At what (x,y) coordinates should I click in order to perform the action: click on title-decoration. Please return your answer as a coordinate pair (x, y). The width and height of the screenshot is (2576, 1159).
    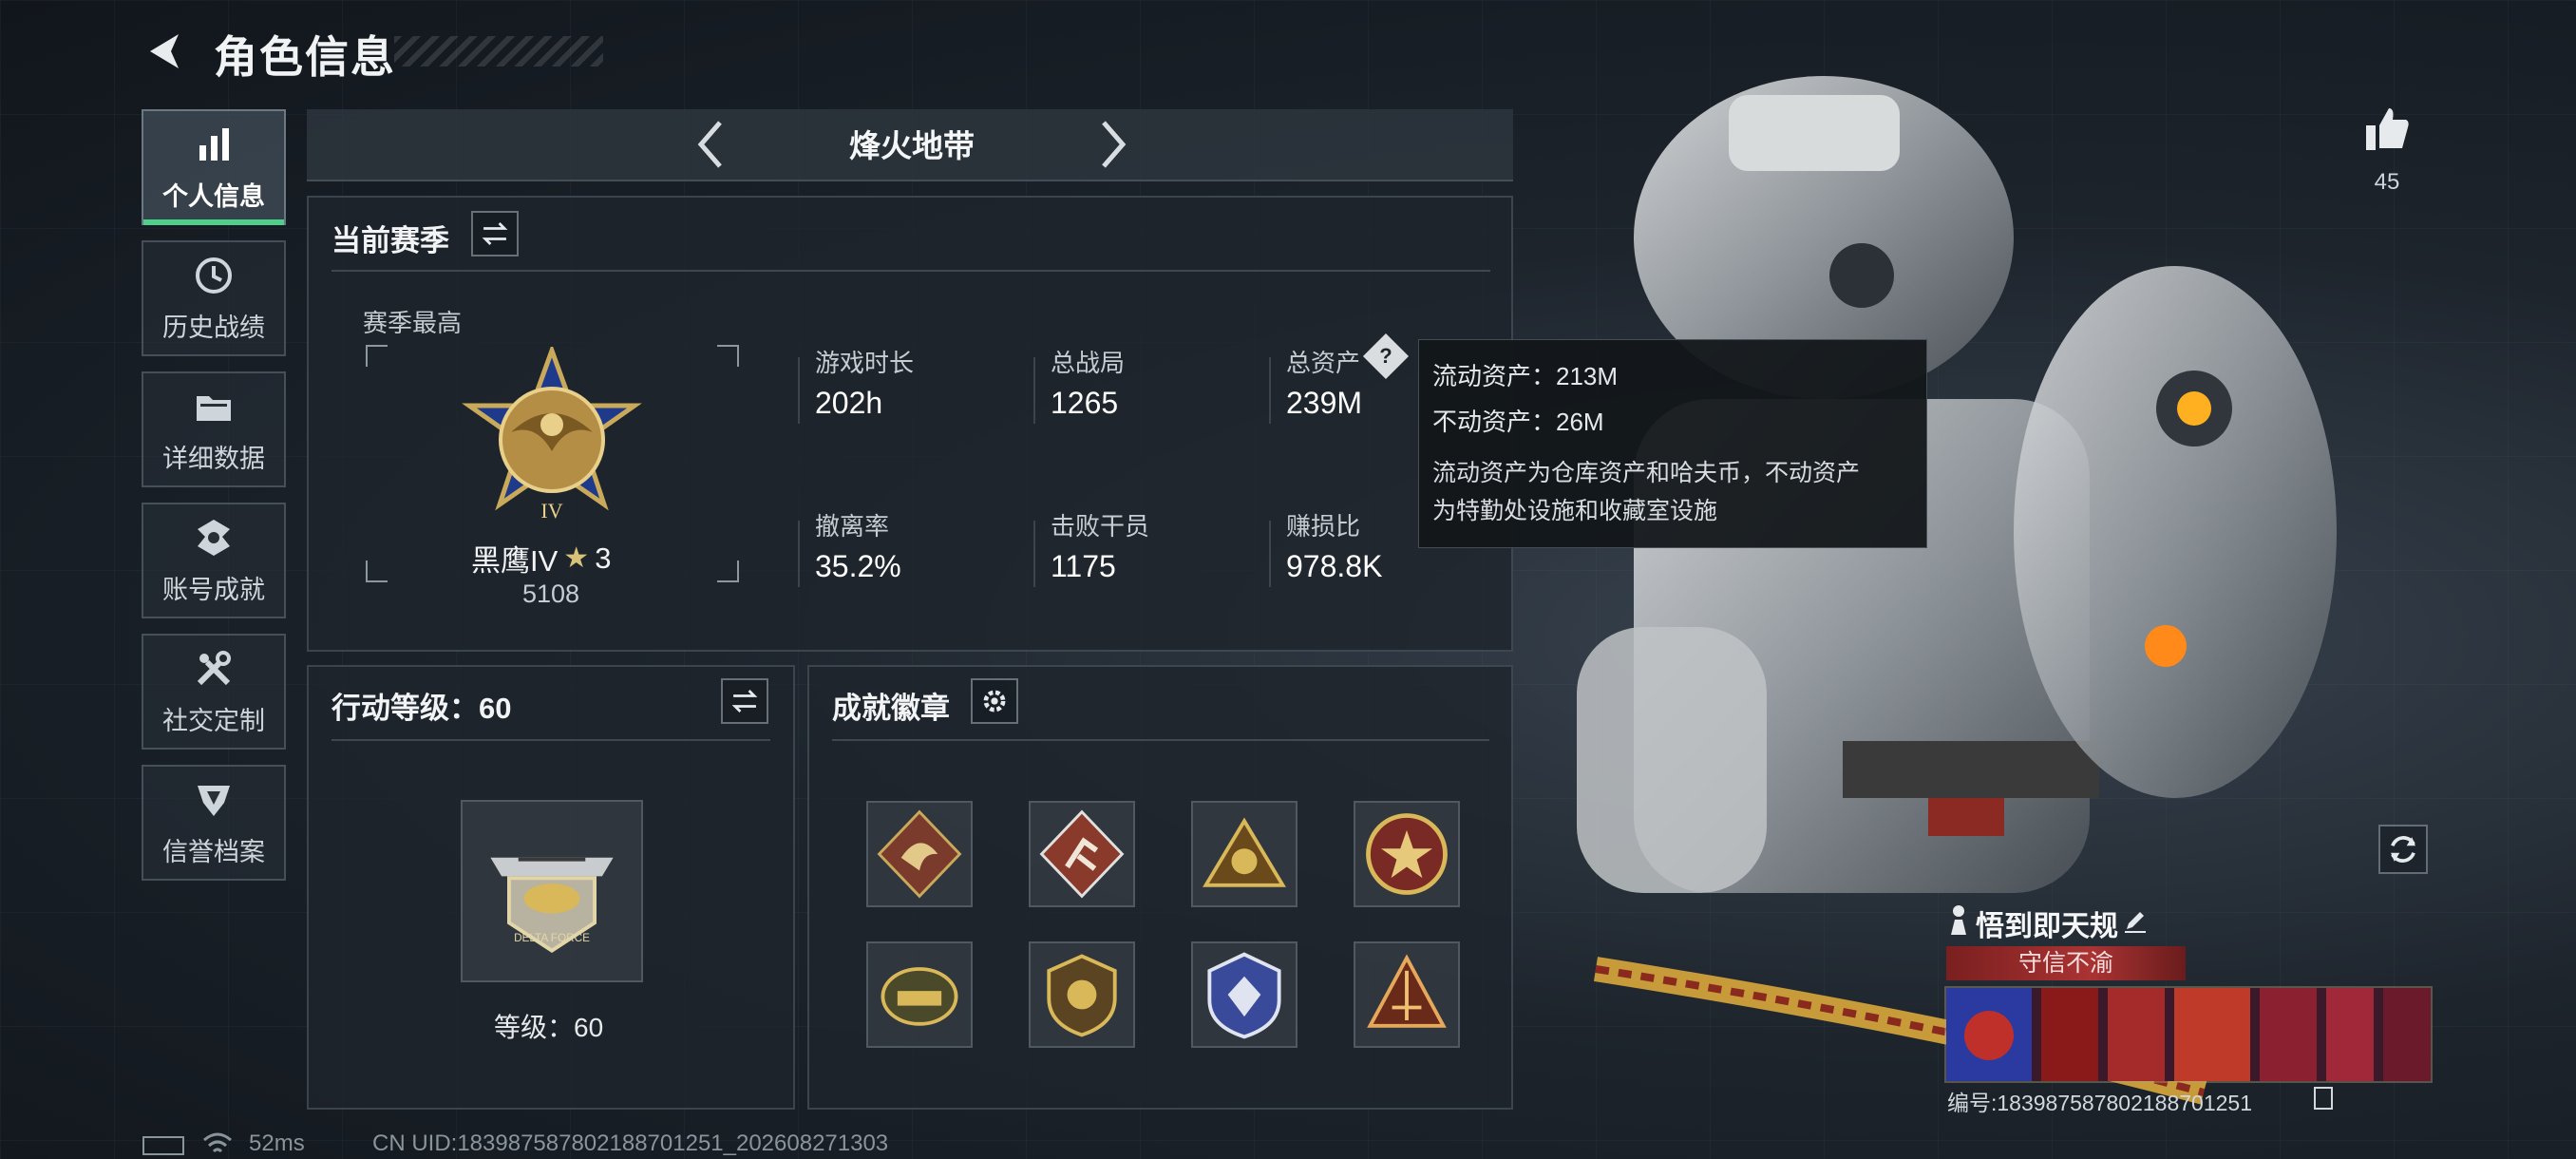
    Looking at the image, I should click on (498, 51).